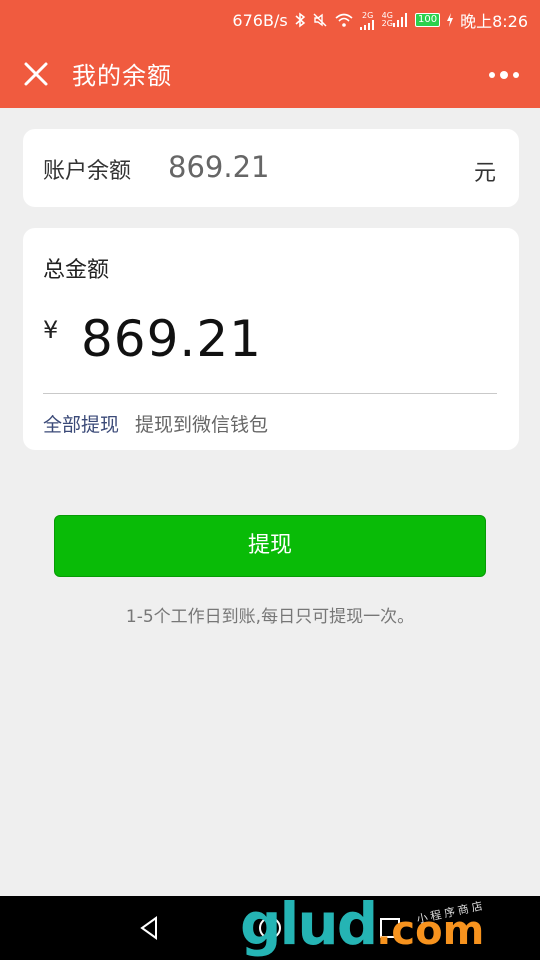 The height and width of the screenshot is (960, 540). I want to click on network-speed: 676B/s, so click(260, 20).